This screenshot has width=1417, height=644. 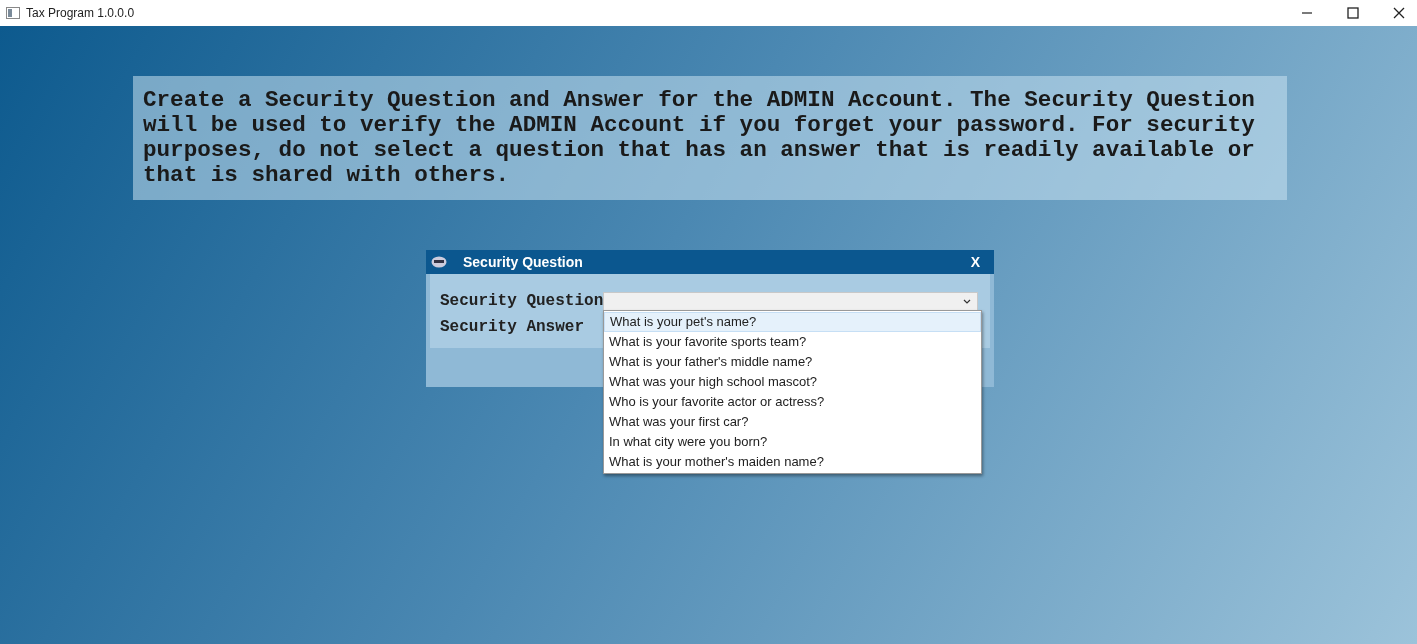 I want to click on maximize-icon, so click(x=1353, y=13).